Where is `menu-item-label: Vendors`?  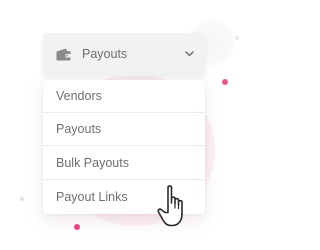 menu-item-label: Vendors is located at coordinates (79, 96).